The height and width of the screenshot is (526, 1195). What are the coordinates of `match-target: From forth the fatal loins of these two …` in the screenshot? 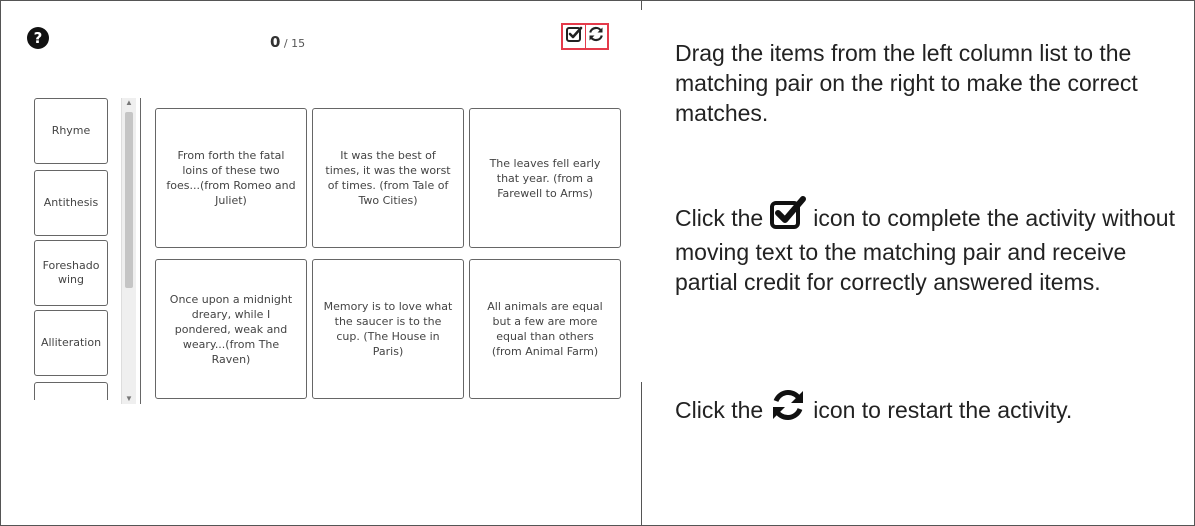 It's located at (231, 178).